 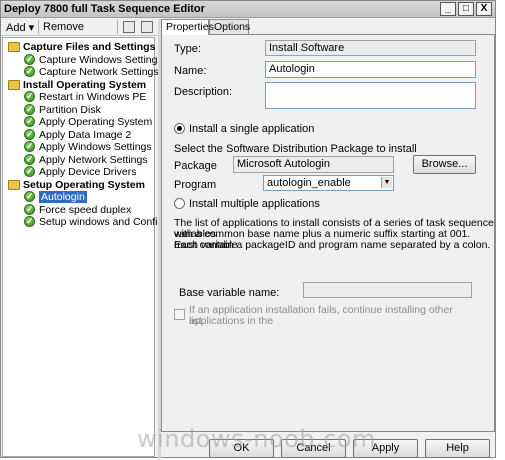 I want to click on program-select-value: autologin_enable, so click(x=309, y=183).